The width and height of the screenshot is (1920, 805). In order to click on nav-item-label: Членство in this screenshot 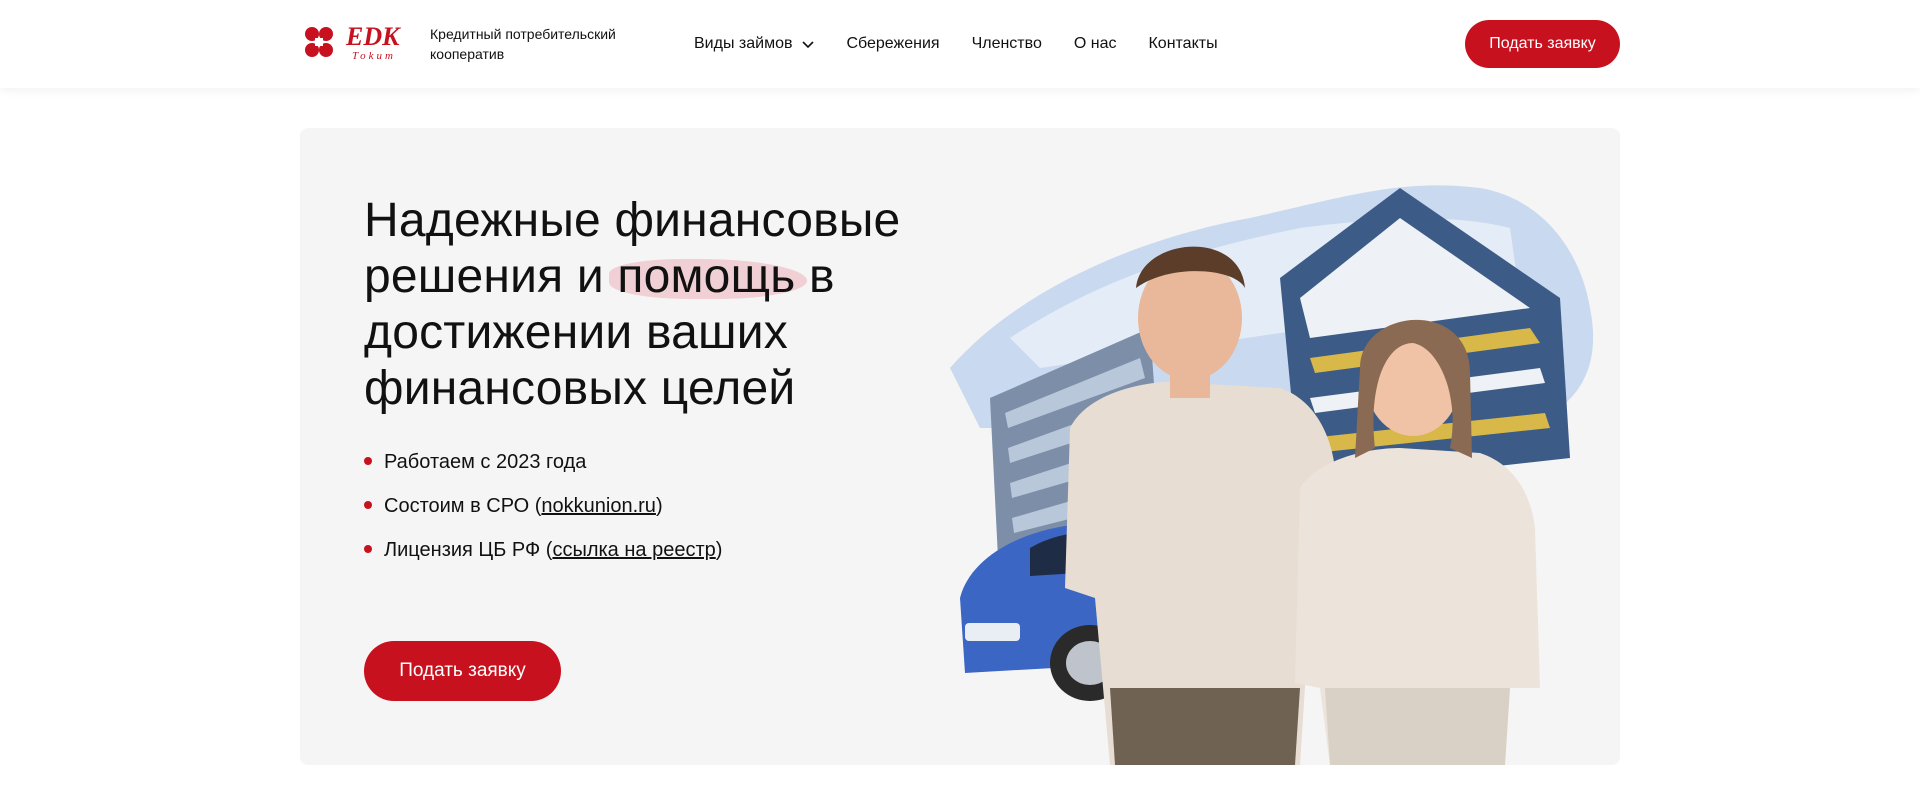, I will do `click(1006, 43)`.